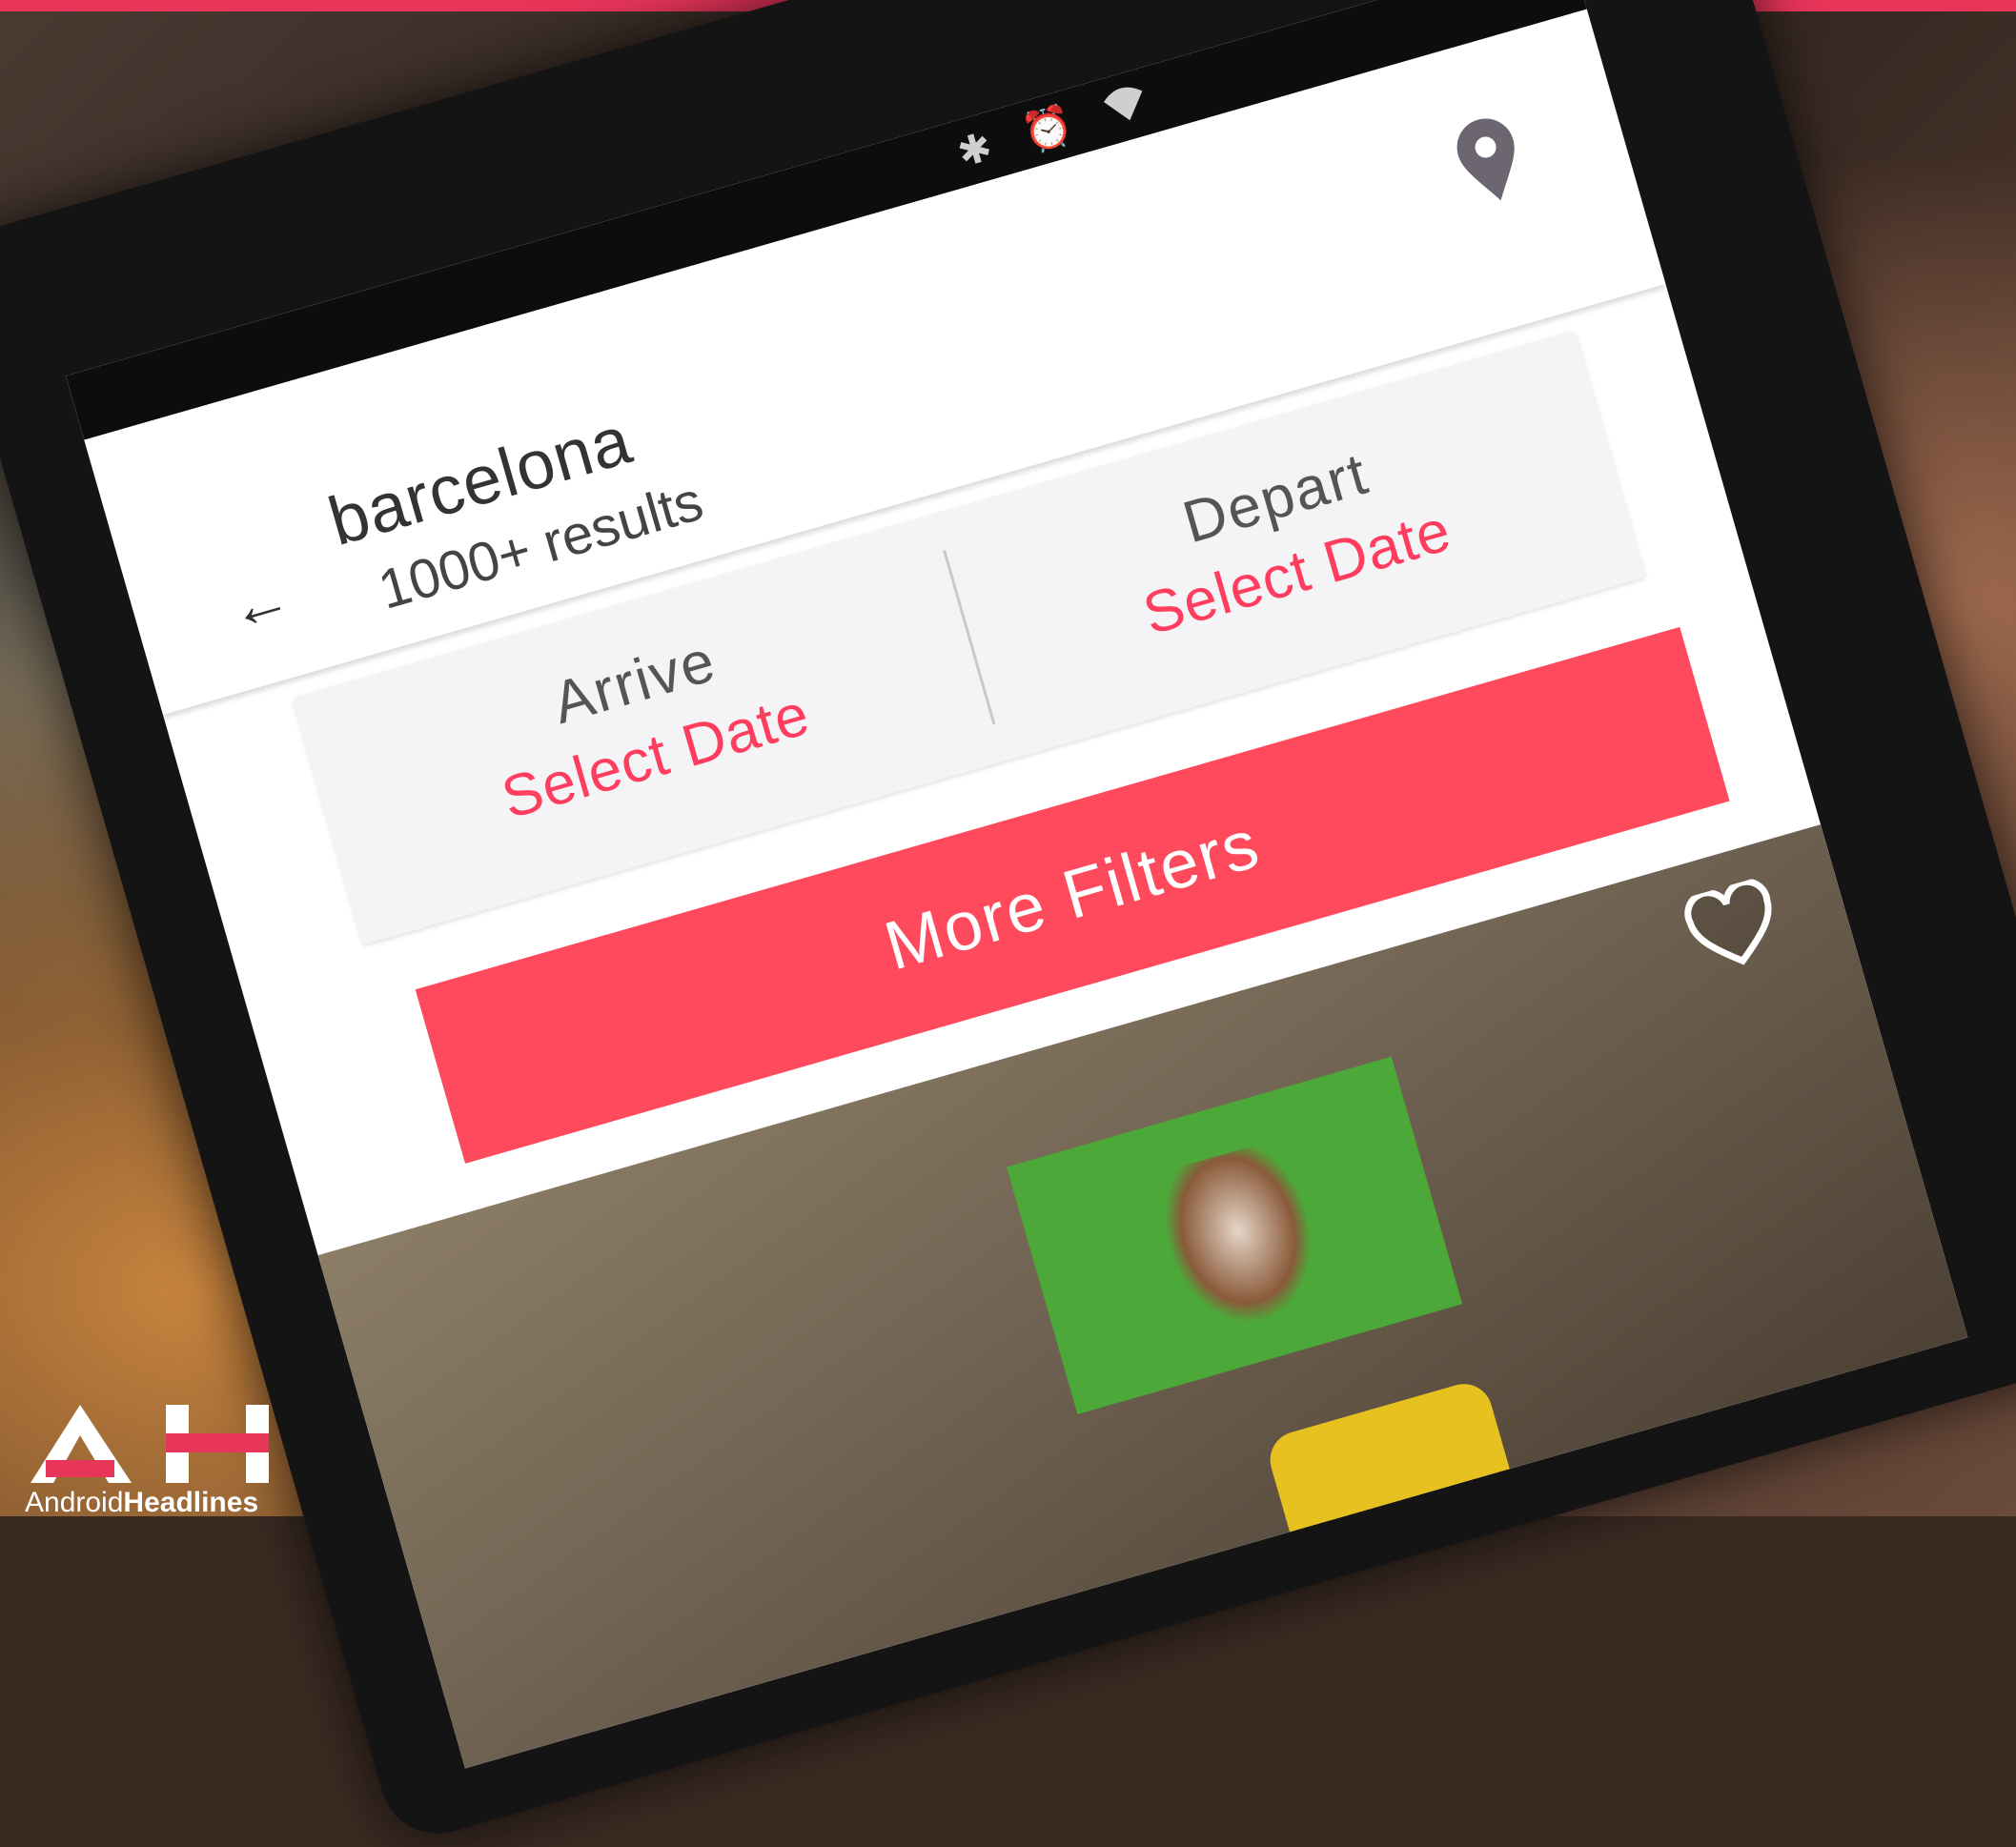 The height and width of the screenshot is (1847, 2016). What do you see at coordinates (1047, 128) in the screenshot?
I see `alarm-icon: ⏰` at bounding box center [1047, 128].